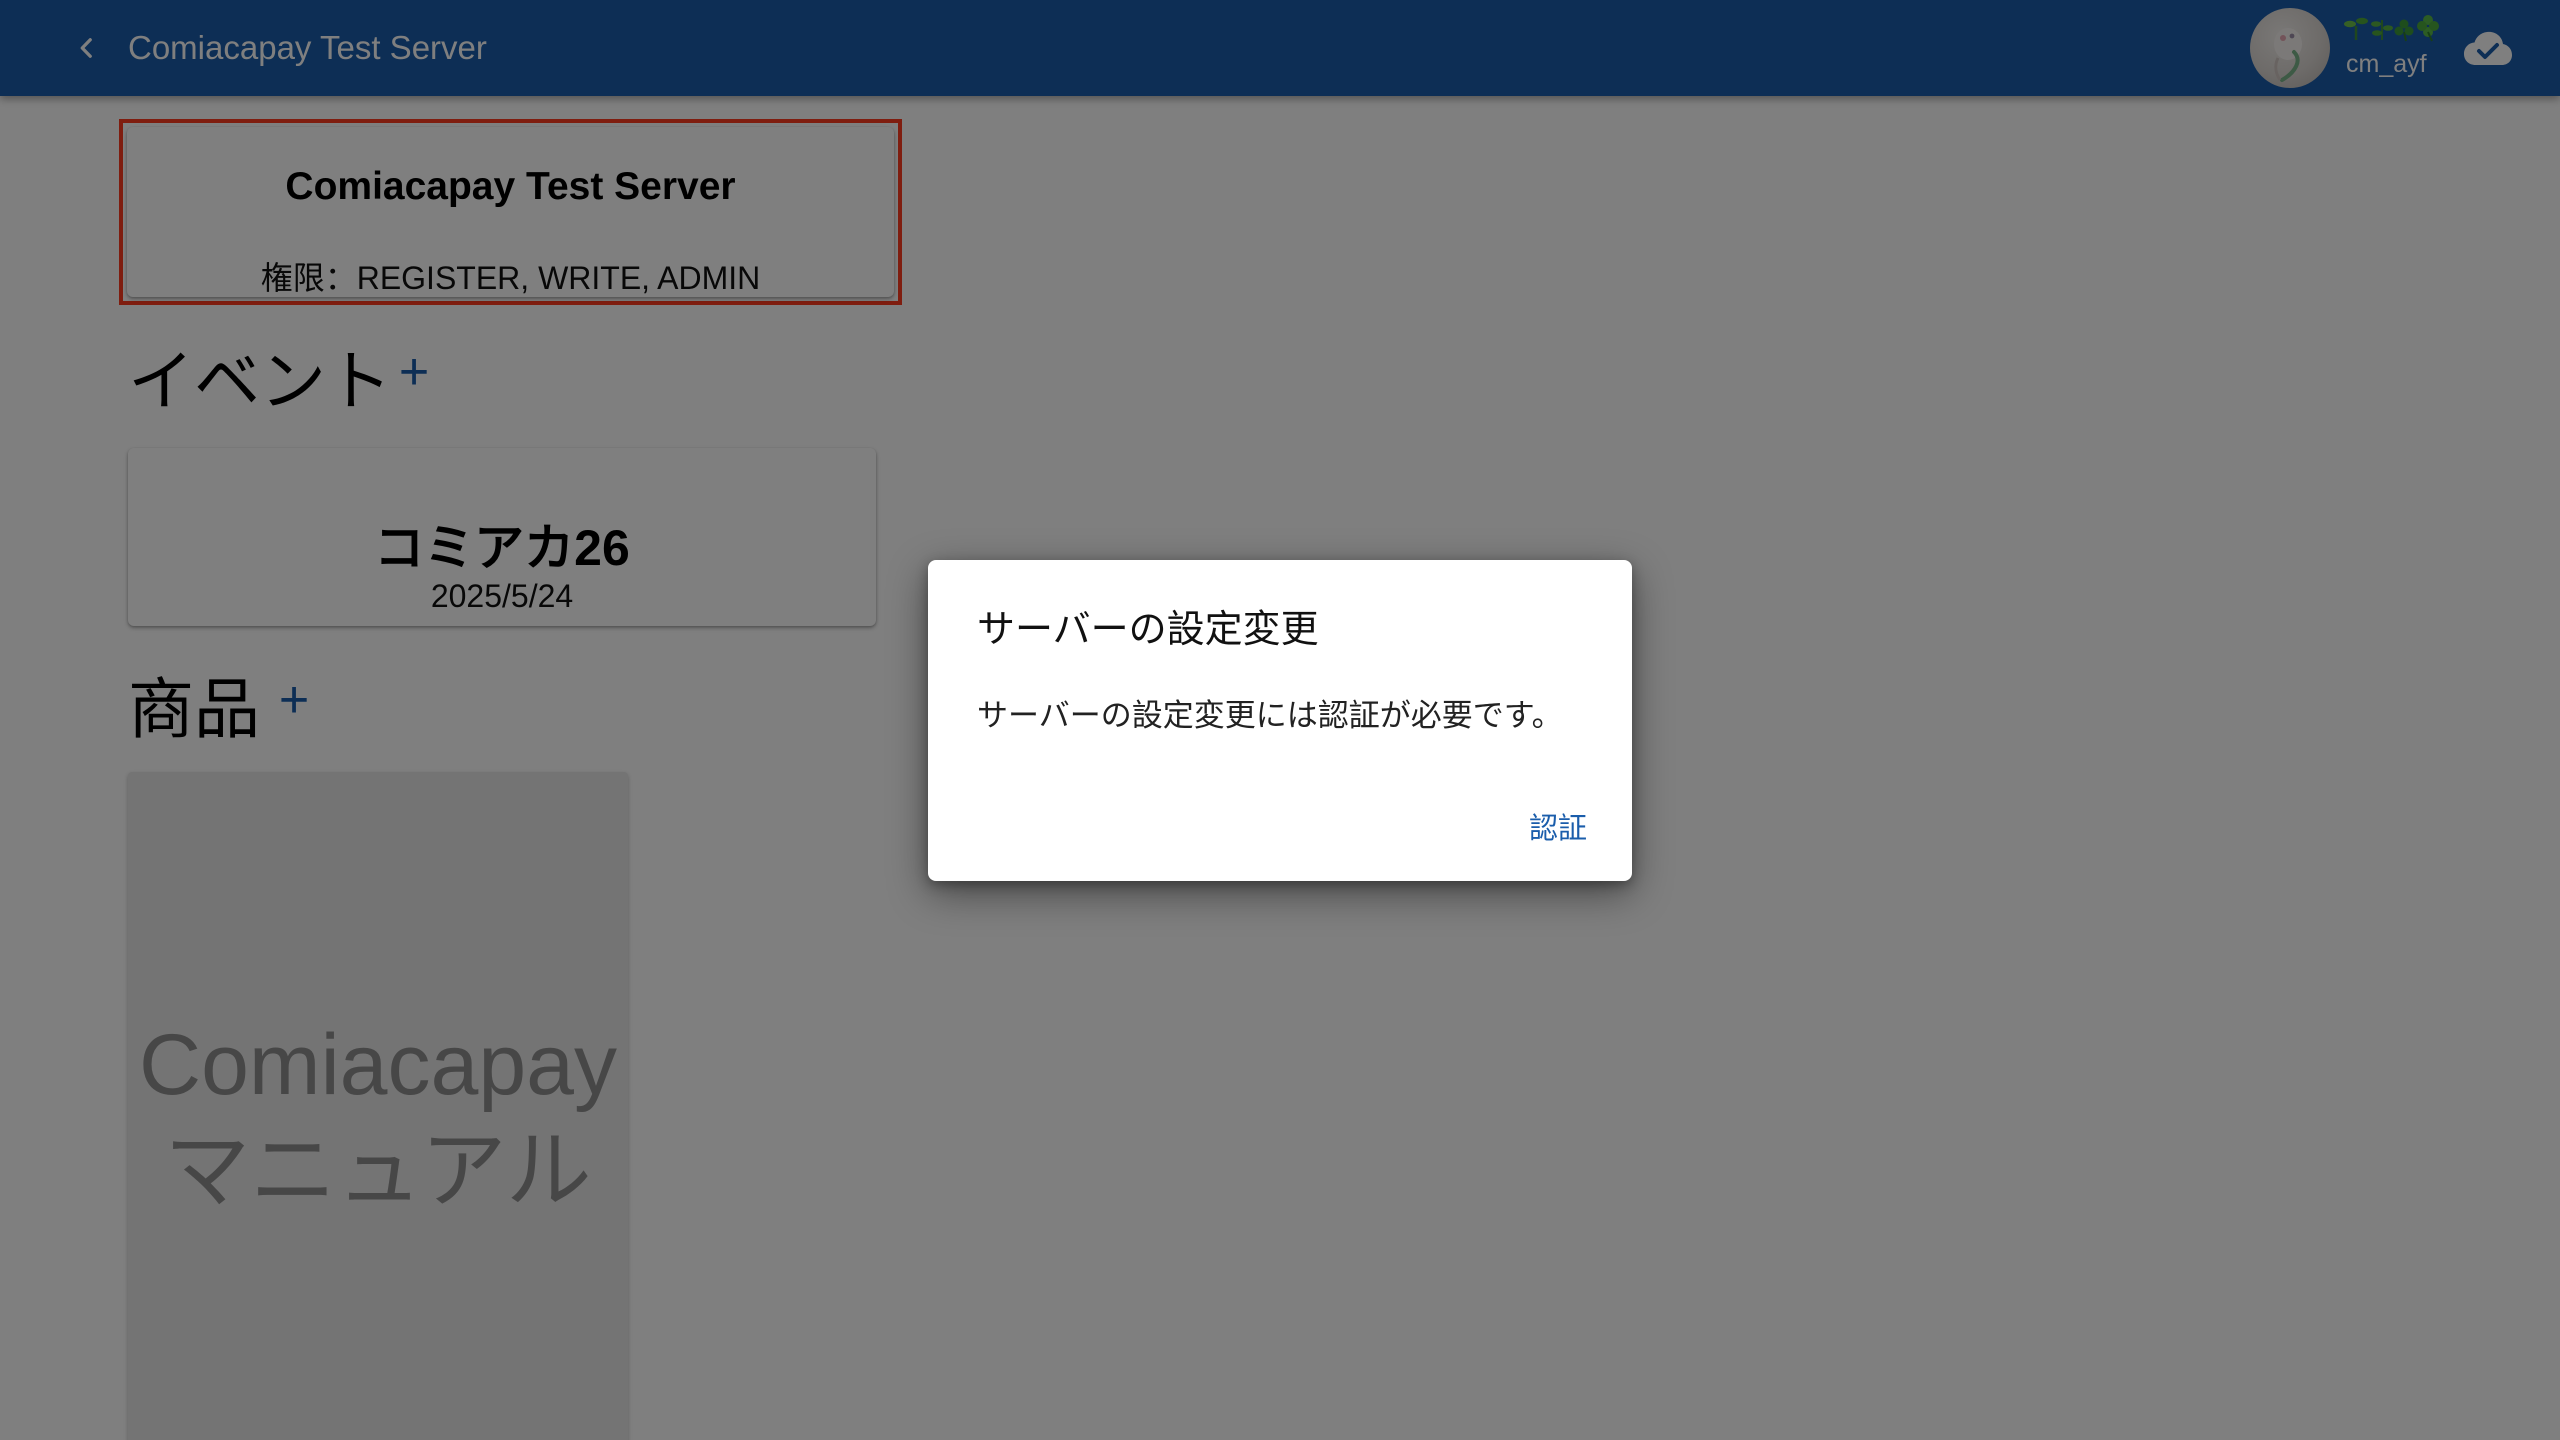 This screenshot has width=2560, height=1440. Describe the element at coordinates (1148, 630) in the screenshot. I see `dialog-title: サーバーの設定変更` at that location.